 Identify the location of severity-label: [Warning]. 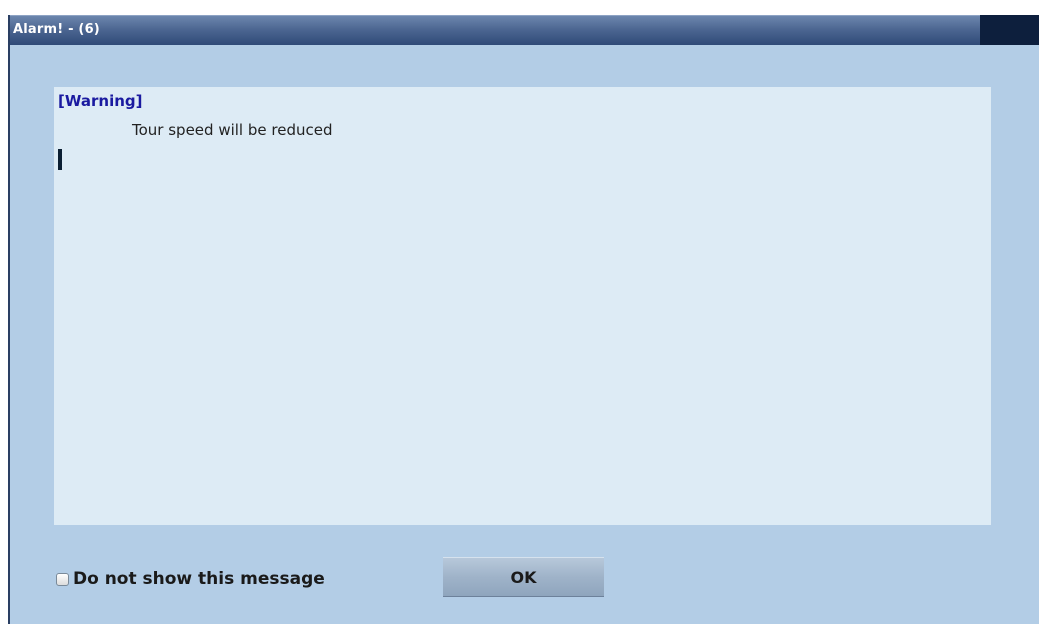
(100, 101).